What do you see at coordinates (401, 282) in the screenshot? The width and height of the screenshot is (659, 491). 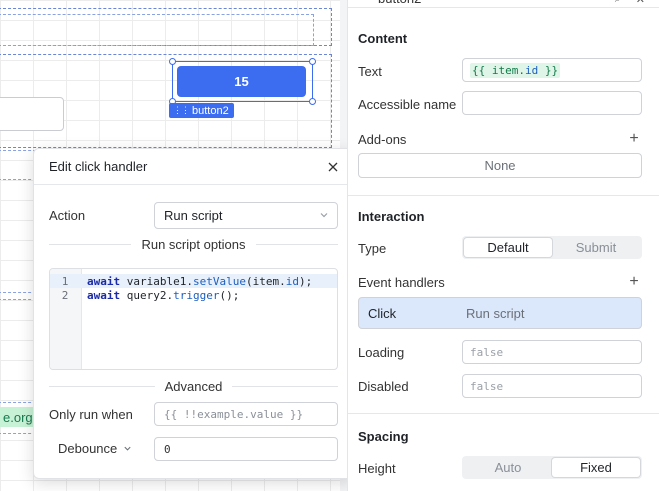 I see `event-handlers-label: Event handlers` at bounding box center [401, 282].